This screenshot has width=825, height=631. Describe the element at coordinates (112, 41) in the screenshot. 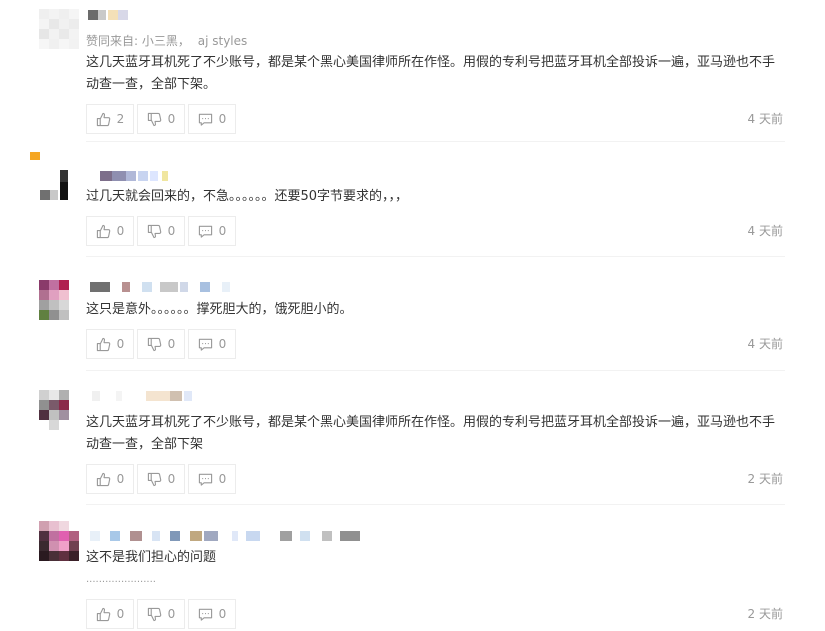

I see `liked-from-label: 赞同来自:` at that location.